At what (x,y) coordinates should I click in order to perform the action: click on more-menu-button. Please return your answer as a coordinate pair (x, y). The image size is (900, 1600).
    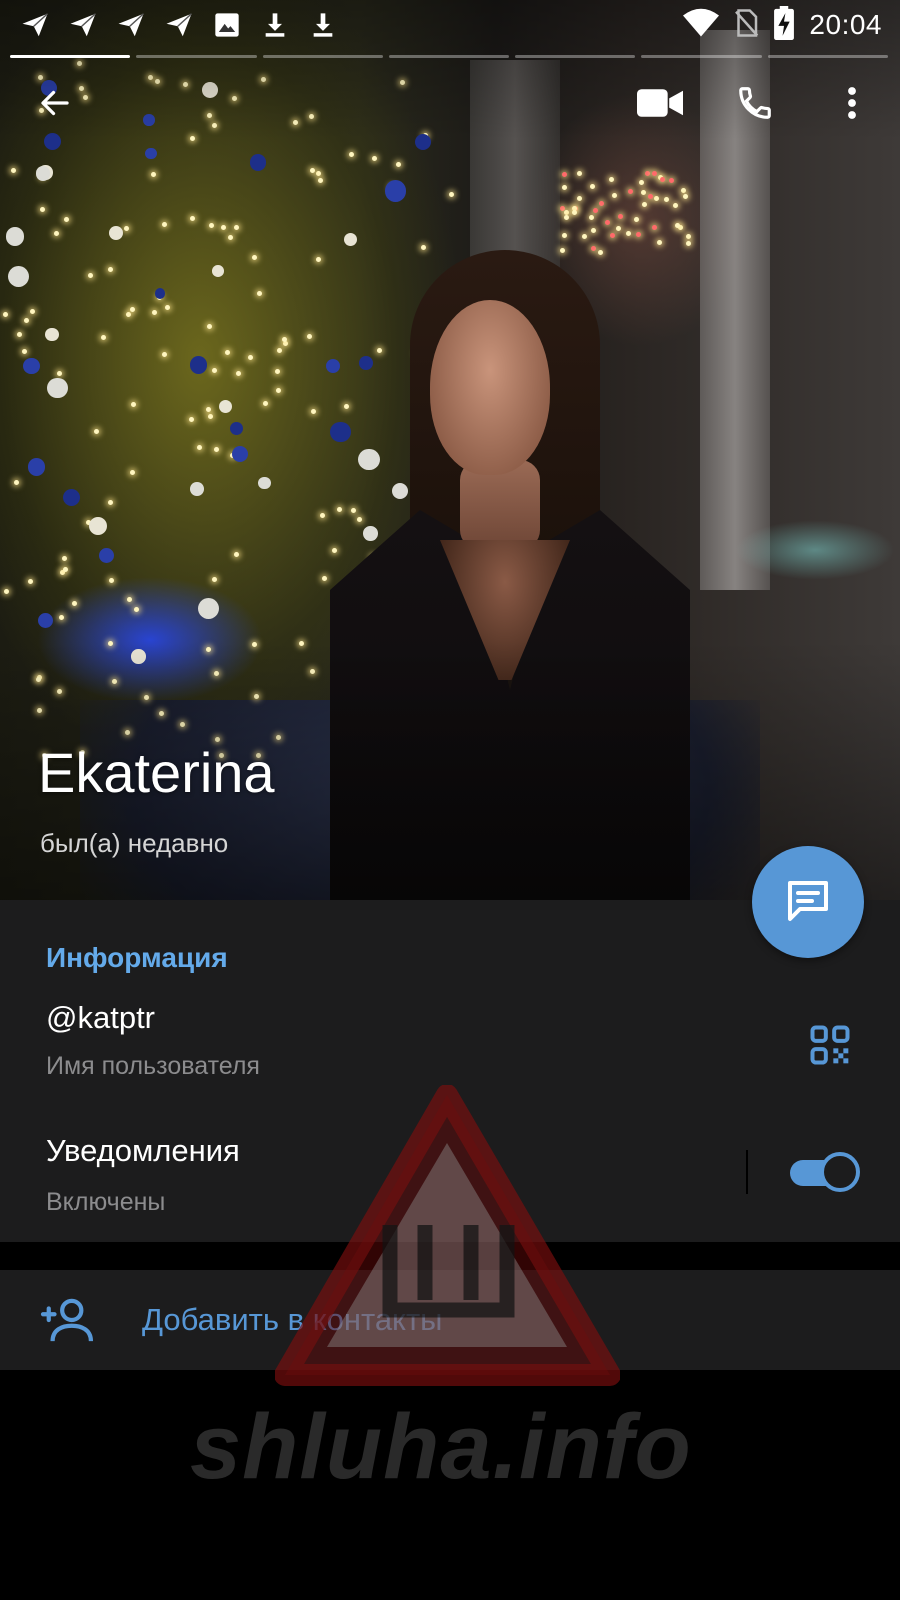
    Looking at the image, I should click on (852, 105).